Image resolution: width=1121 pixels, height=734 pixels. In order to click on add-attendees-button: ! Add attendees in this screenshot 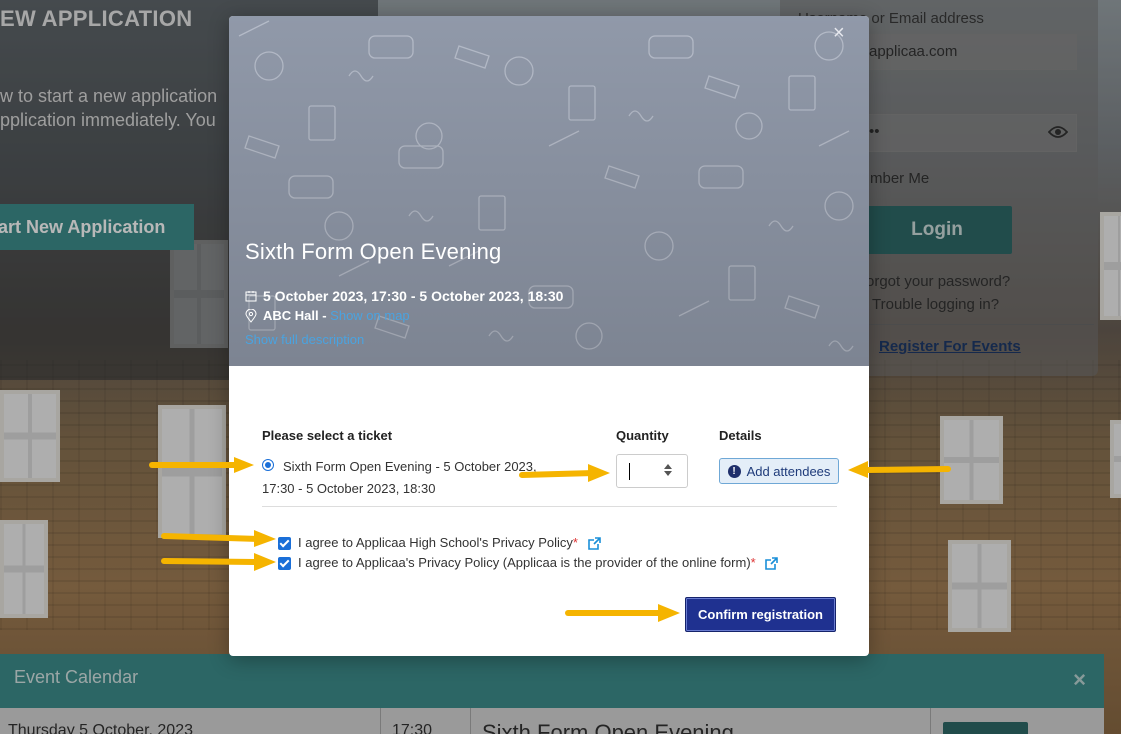, I will do `click(779, 471)`.